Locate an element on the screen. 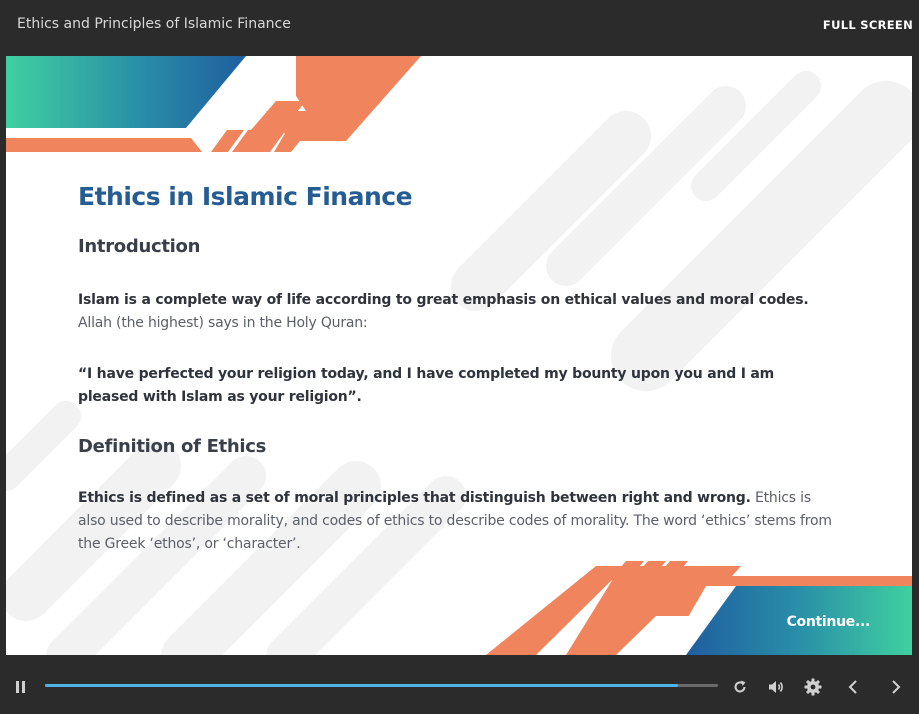 The width and height of the screenshot is (919, 714). progress-bar is located at coordinates (381, 685).